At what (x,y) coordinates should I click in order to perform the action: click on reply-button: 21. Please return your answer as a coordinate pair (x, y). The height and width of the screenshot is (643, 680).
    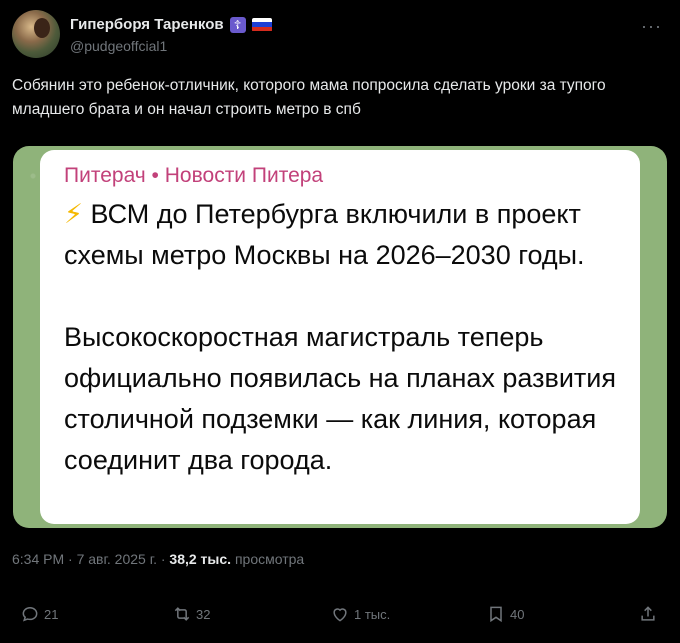
    Looking at the image, I should click on (39, 614).